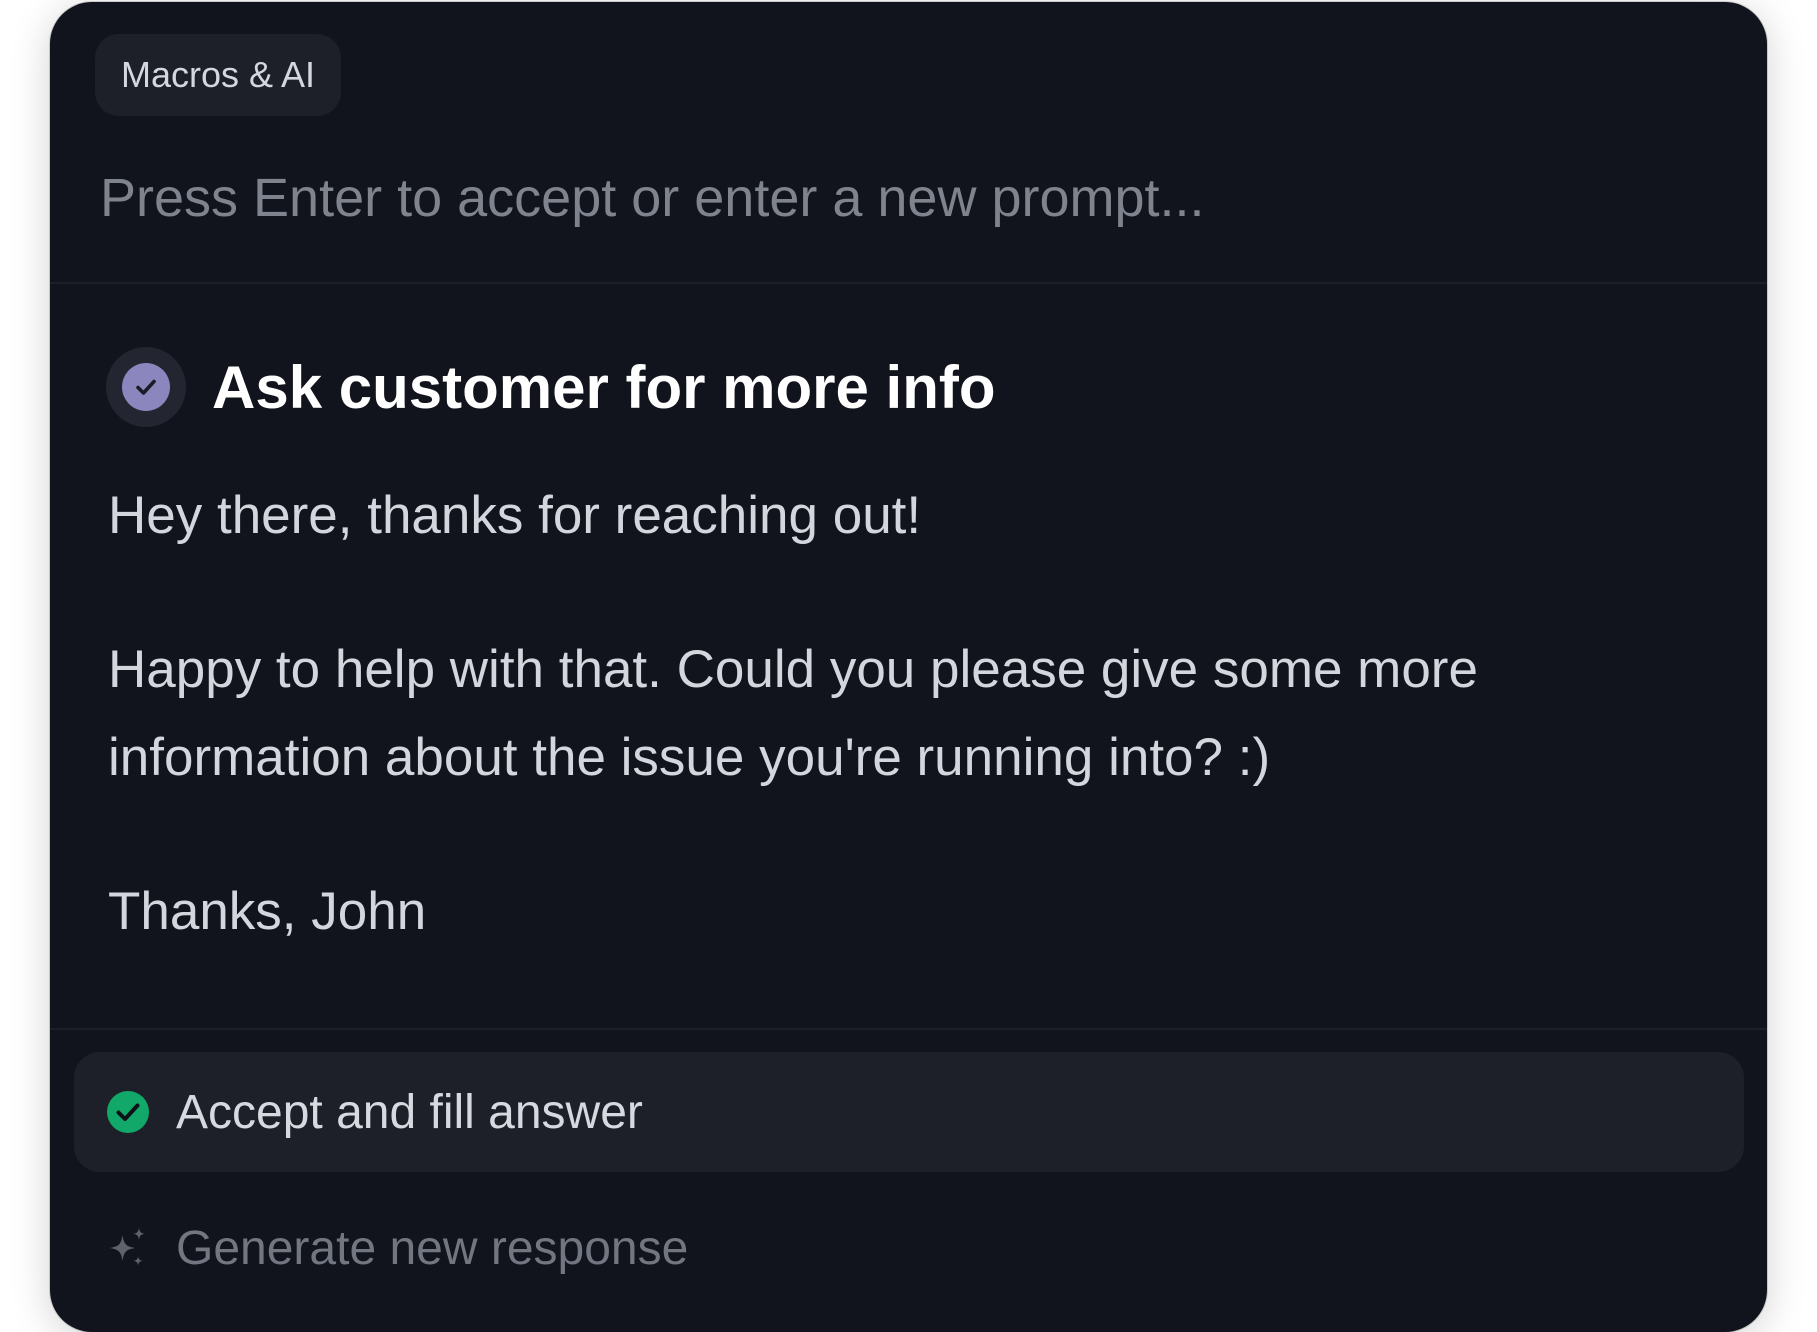  I want to click on generate-new-response-label: Generate new response, so click(432, 1248).